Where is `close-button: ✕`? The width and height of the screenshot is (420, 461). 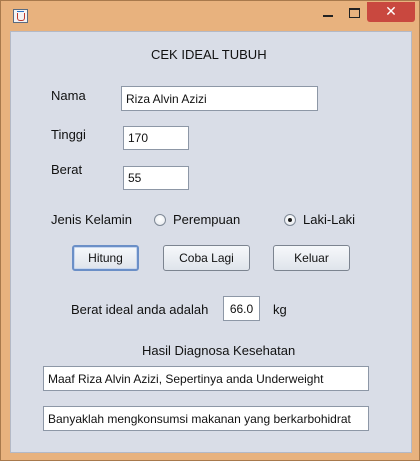 close-button: ✕ is located at coordinates (391, 12).